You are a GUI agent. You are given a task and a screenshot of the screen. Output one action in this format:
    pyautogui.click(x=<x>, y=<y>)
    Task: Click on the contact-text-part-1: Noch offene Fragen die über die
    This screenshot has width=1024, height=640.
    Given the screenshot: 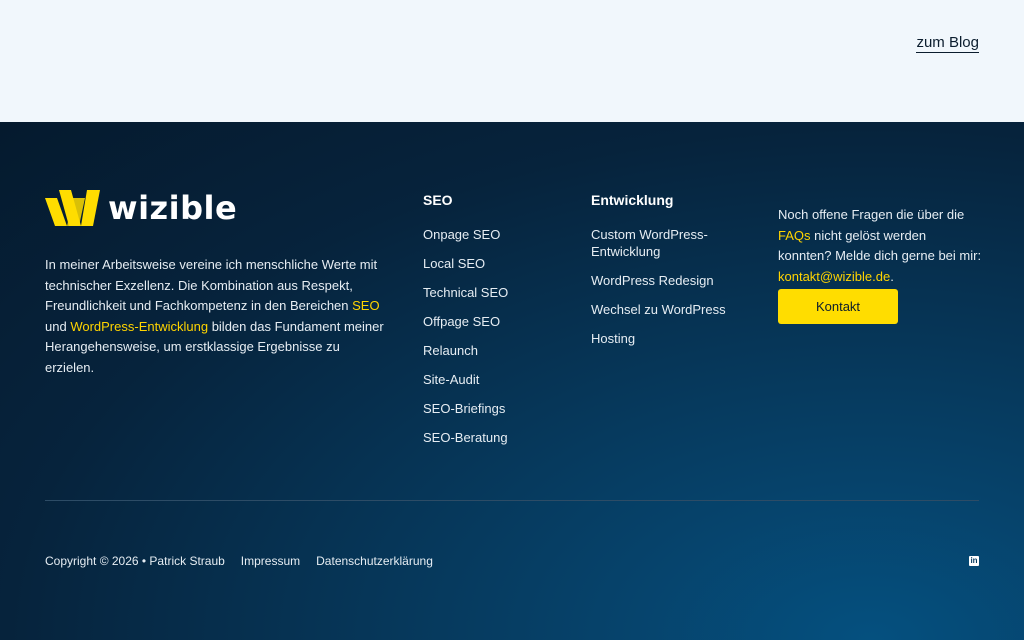 What is the action you would take?
    pyautogui.click(x=871, y=214)
    